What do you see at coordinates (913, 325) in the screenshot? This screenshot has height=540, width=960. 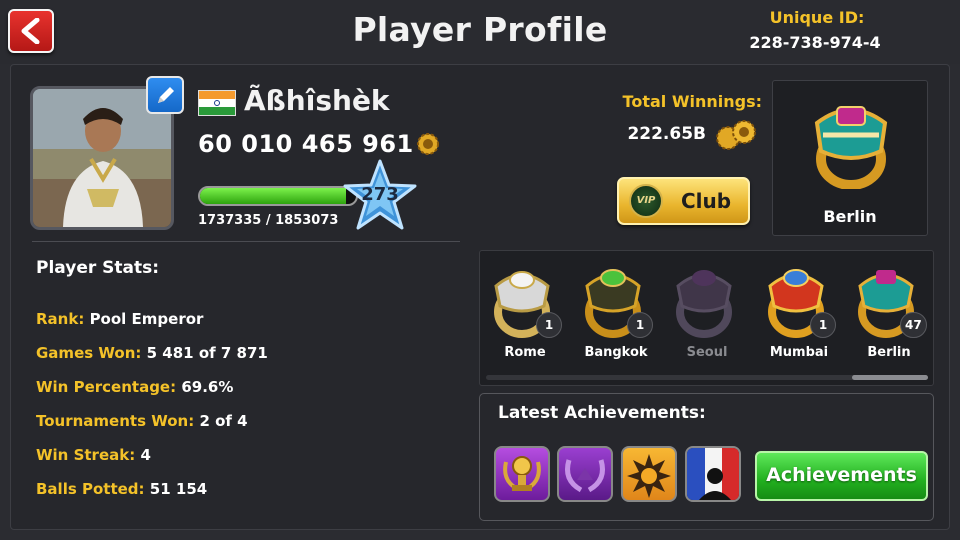 I see `ring-count-badge: 47` at bounding box center [913, 325].